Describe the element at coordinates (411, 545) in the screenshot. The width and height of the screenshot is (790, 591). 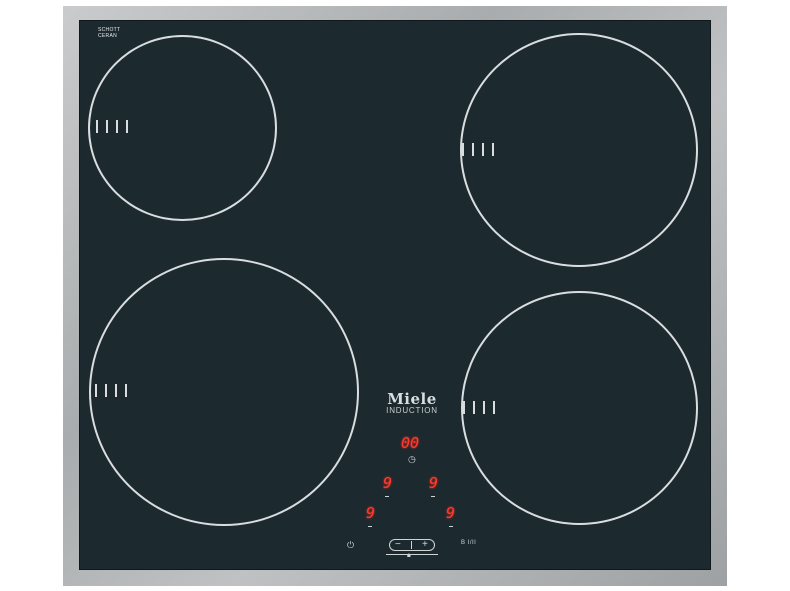
I see `slider-divider` at that location.